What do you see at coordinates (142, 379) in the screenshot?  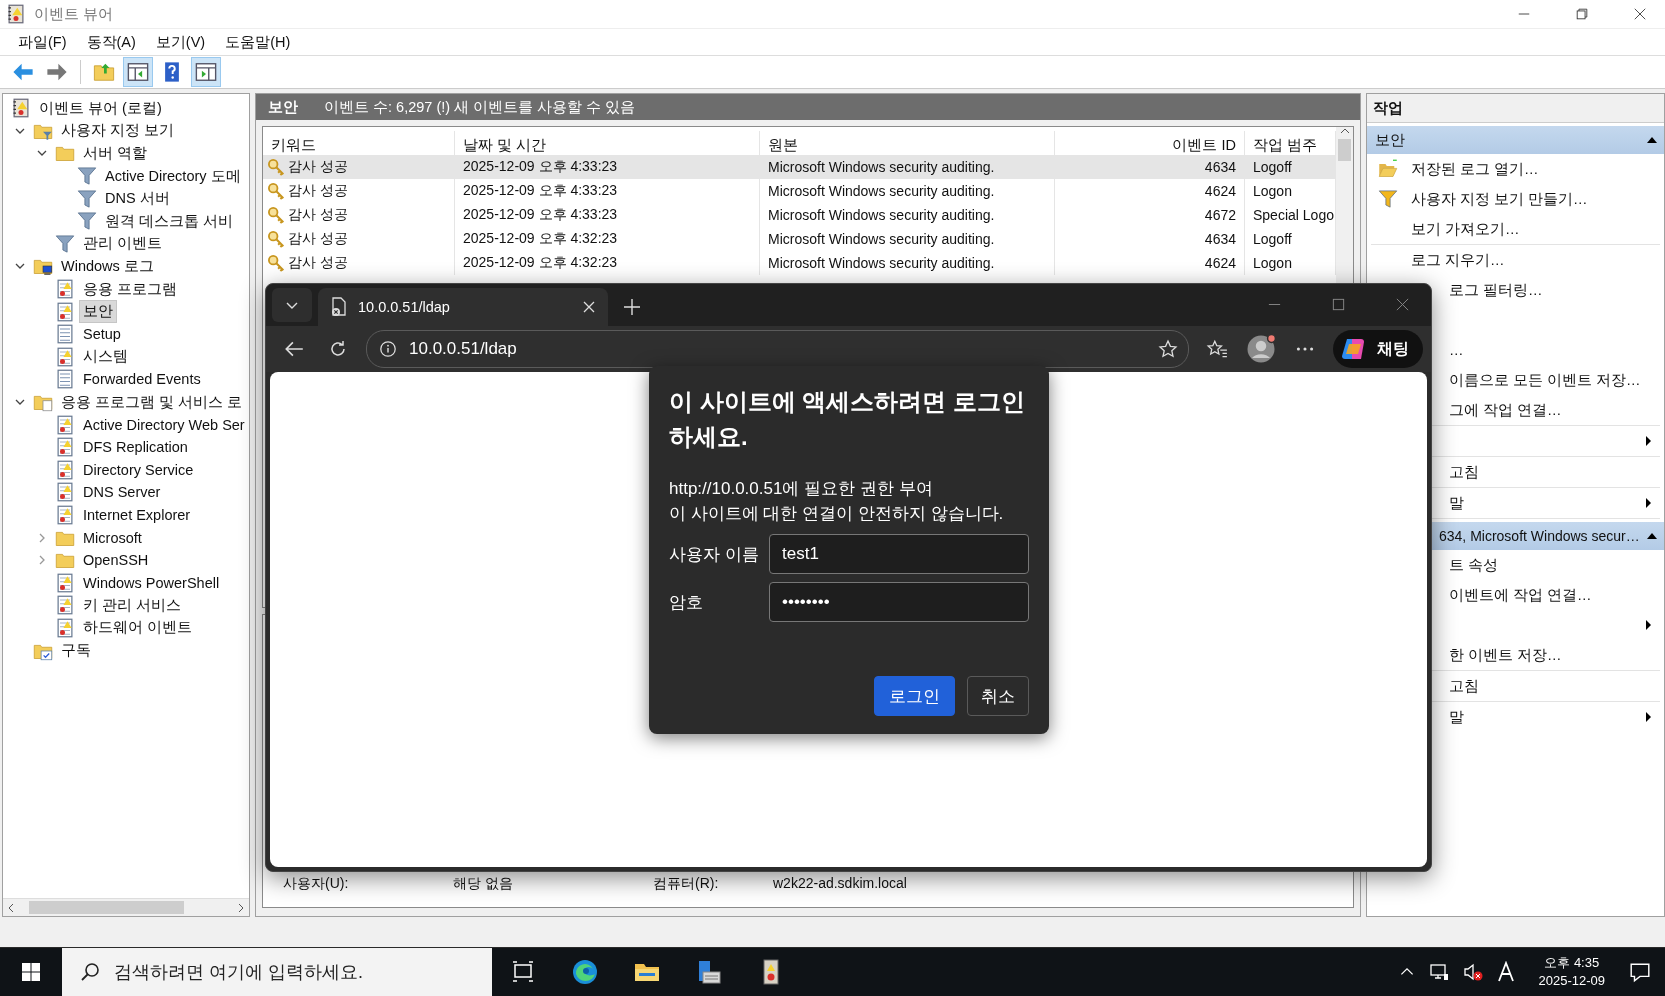 I see `tree-item: Forwarded Events` at bounding box center [142, 379].